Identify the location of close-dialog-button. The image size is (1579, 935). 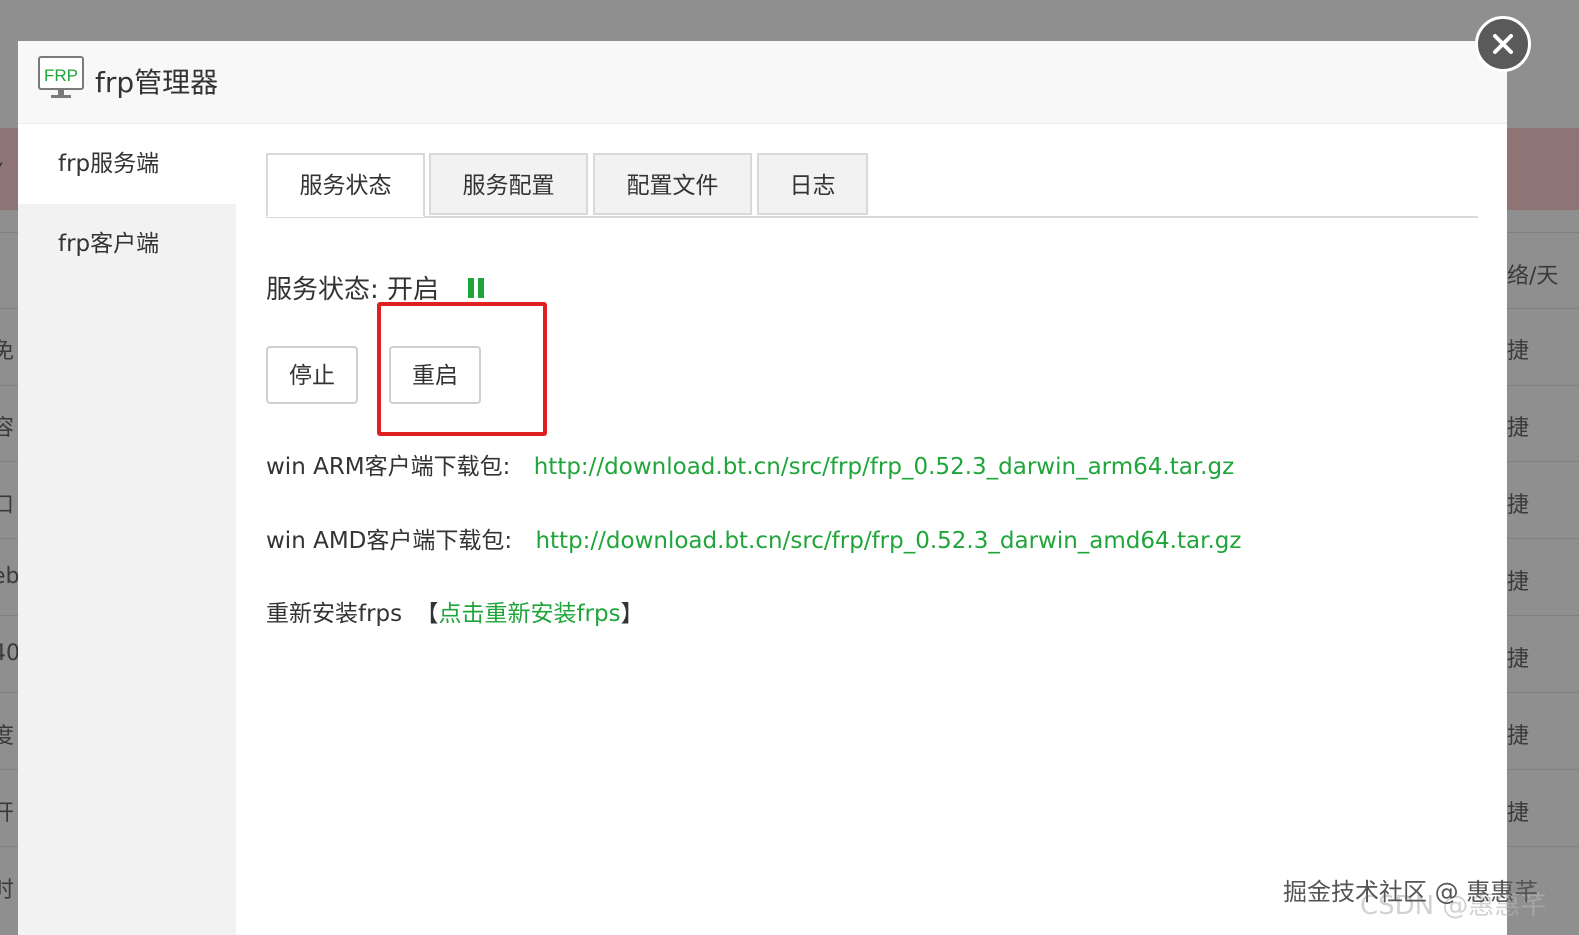
(1503, 44).